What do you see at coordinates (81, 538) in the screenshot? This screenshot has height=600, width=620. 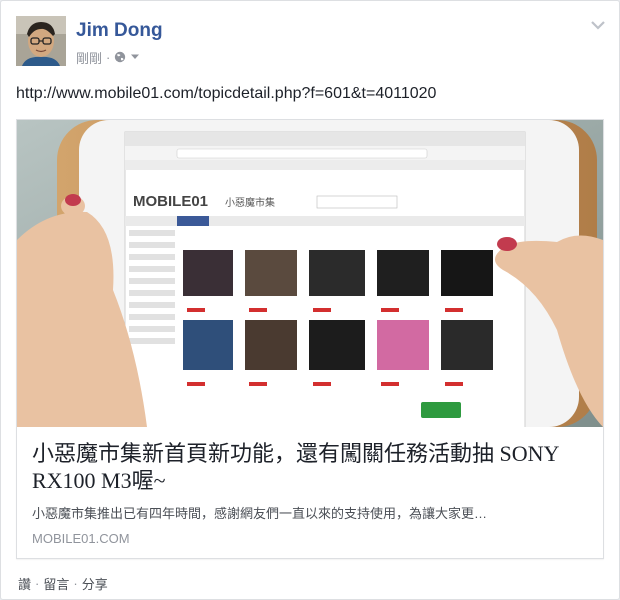 I see `link-preview-domain: MOBILE01.COM` at bounding box center [81, 538].